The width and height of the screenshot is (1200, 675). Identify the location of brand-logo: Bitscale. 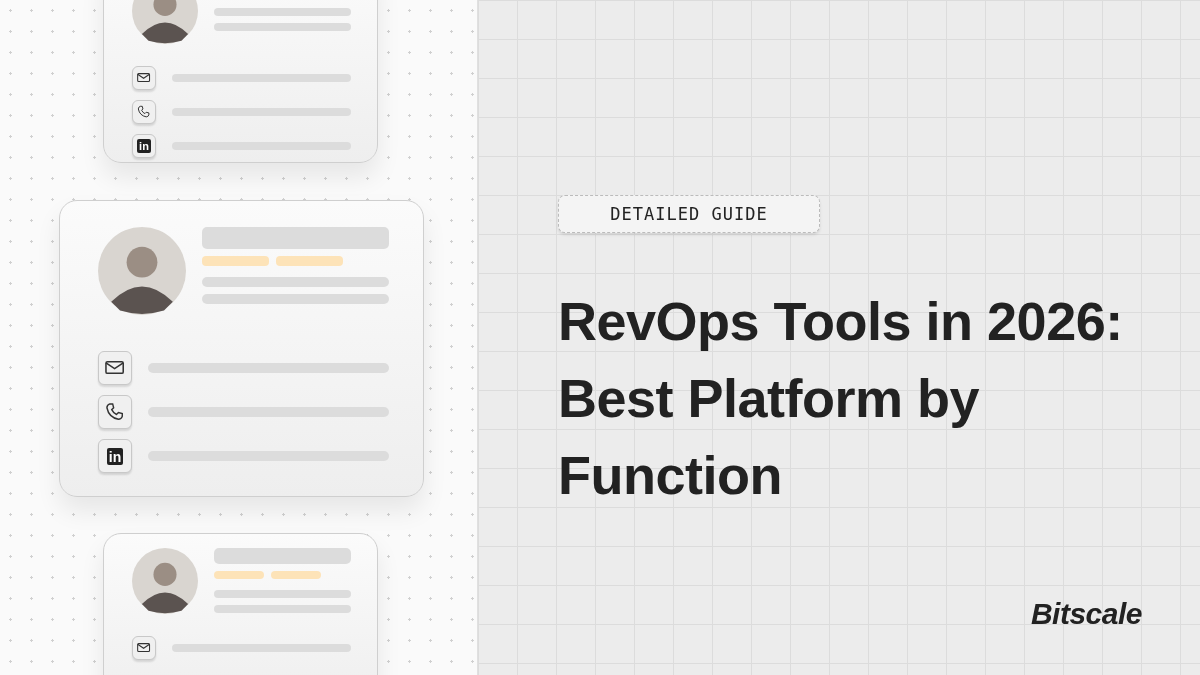
(1086, 614).